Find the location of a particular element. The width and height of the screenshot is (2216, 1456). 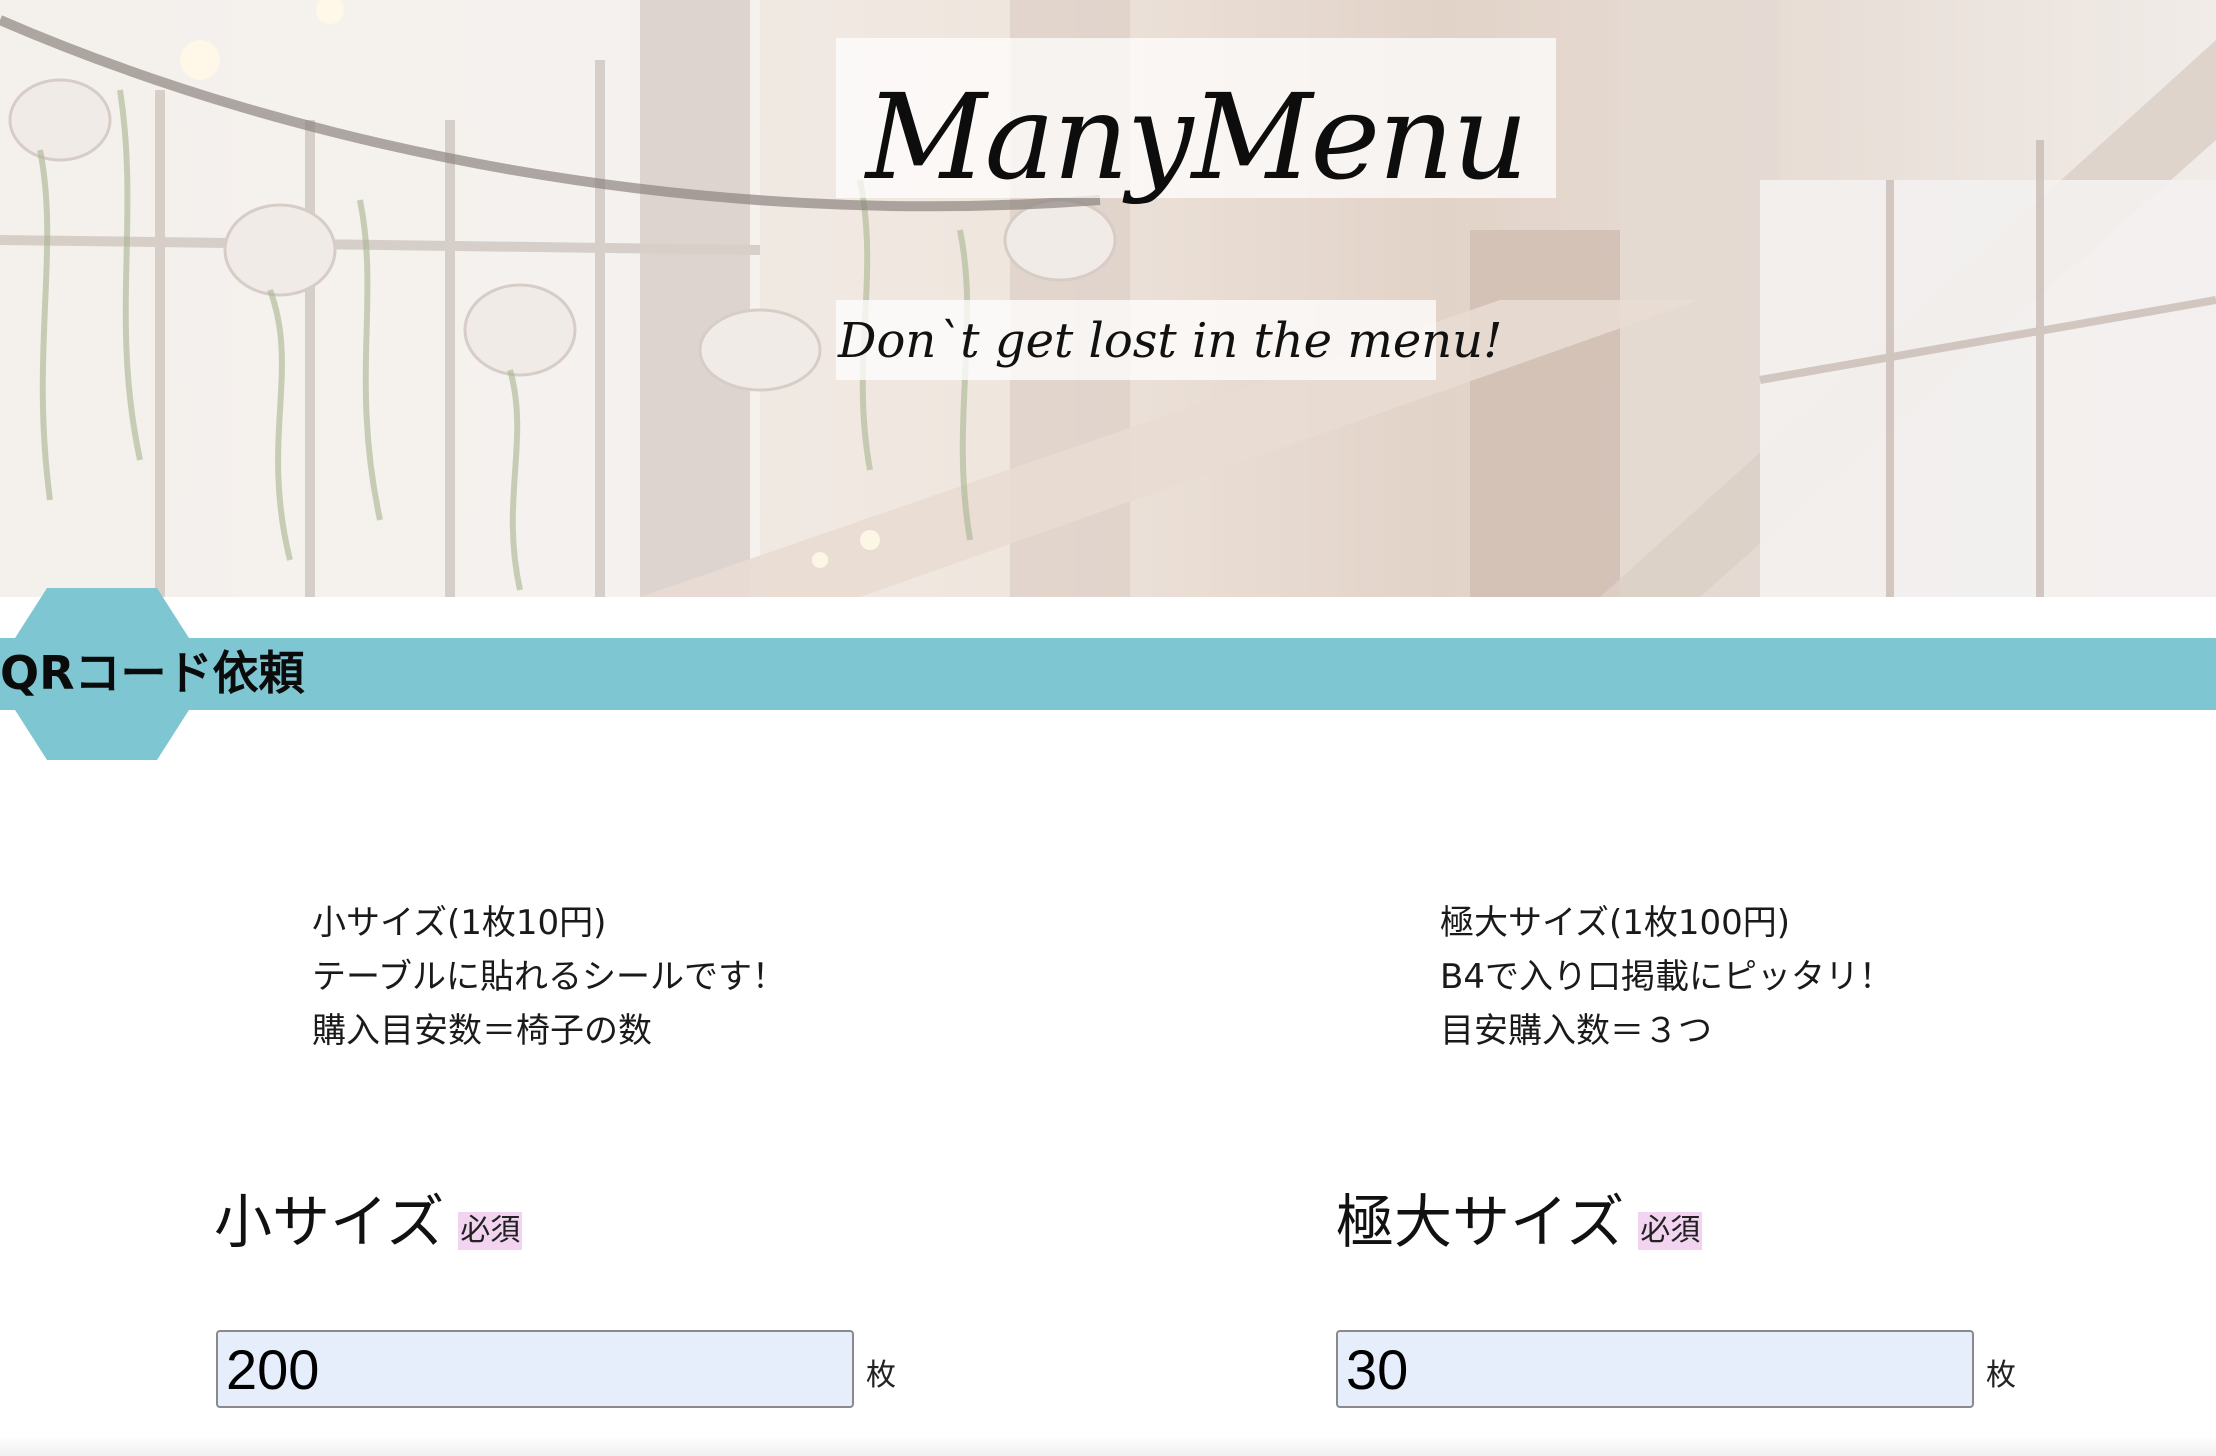

description-line: 小サイズ(1枚10円) is located at coordinates (459, 923).